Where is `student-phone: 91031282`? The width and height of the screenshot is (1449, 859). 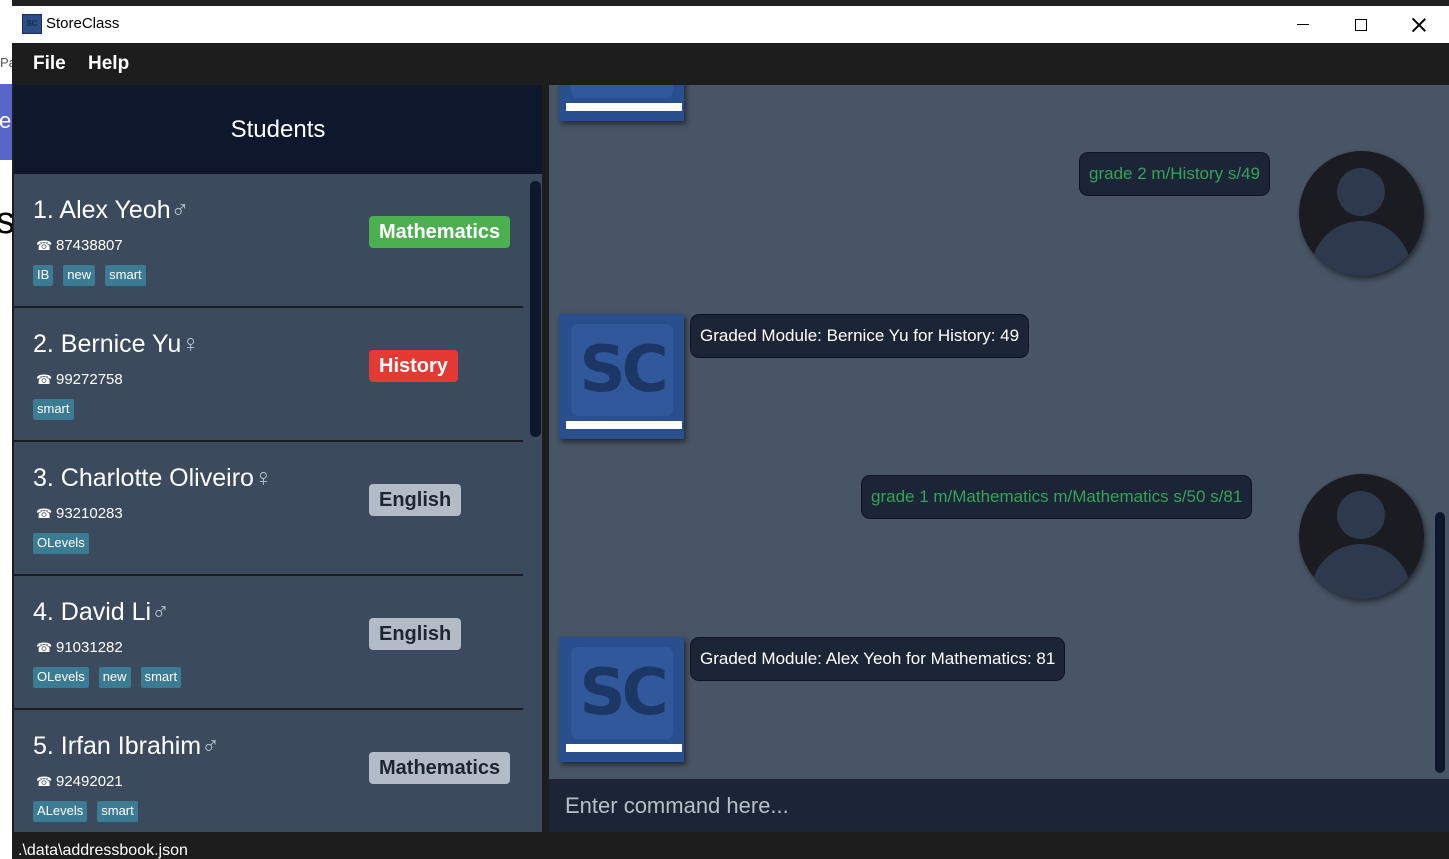
student-phone: 91031282 is located at coordinates (89, 647).